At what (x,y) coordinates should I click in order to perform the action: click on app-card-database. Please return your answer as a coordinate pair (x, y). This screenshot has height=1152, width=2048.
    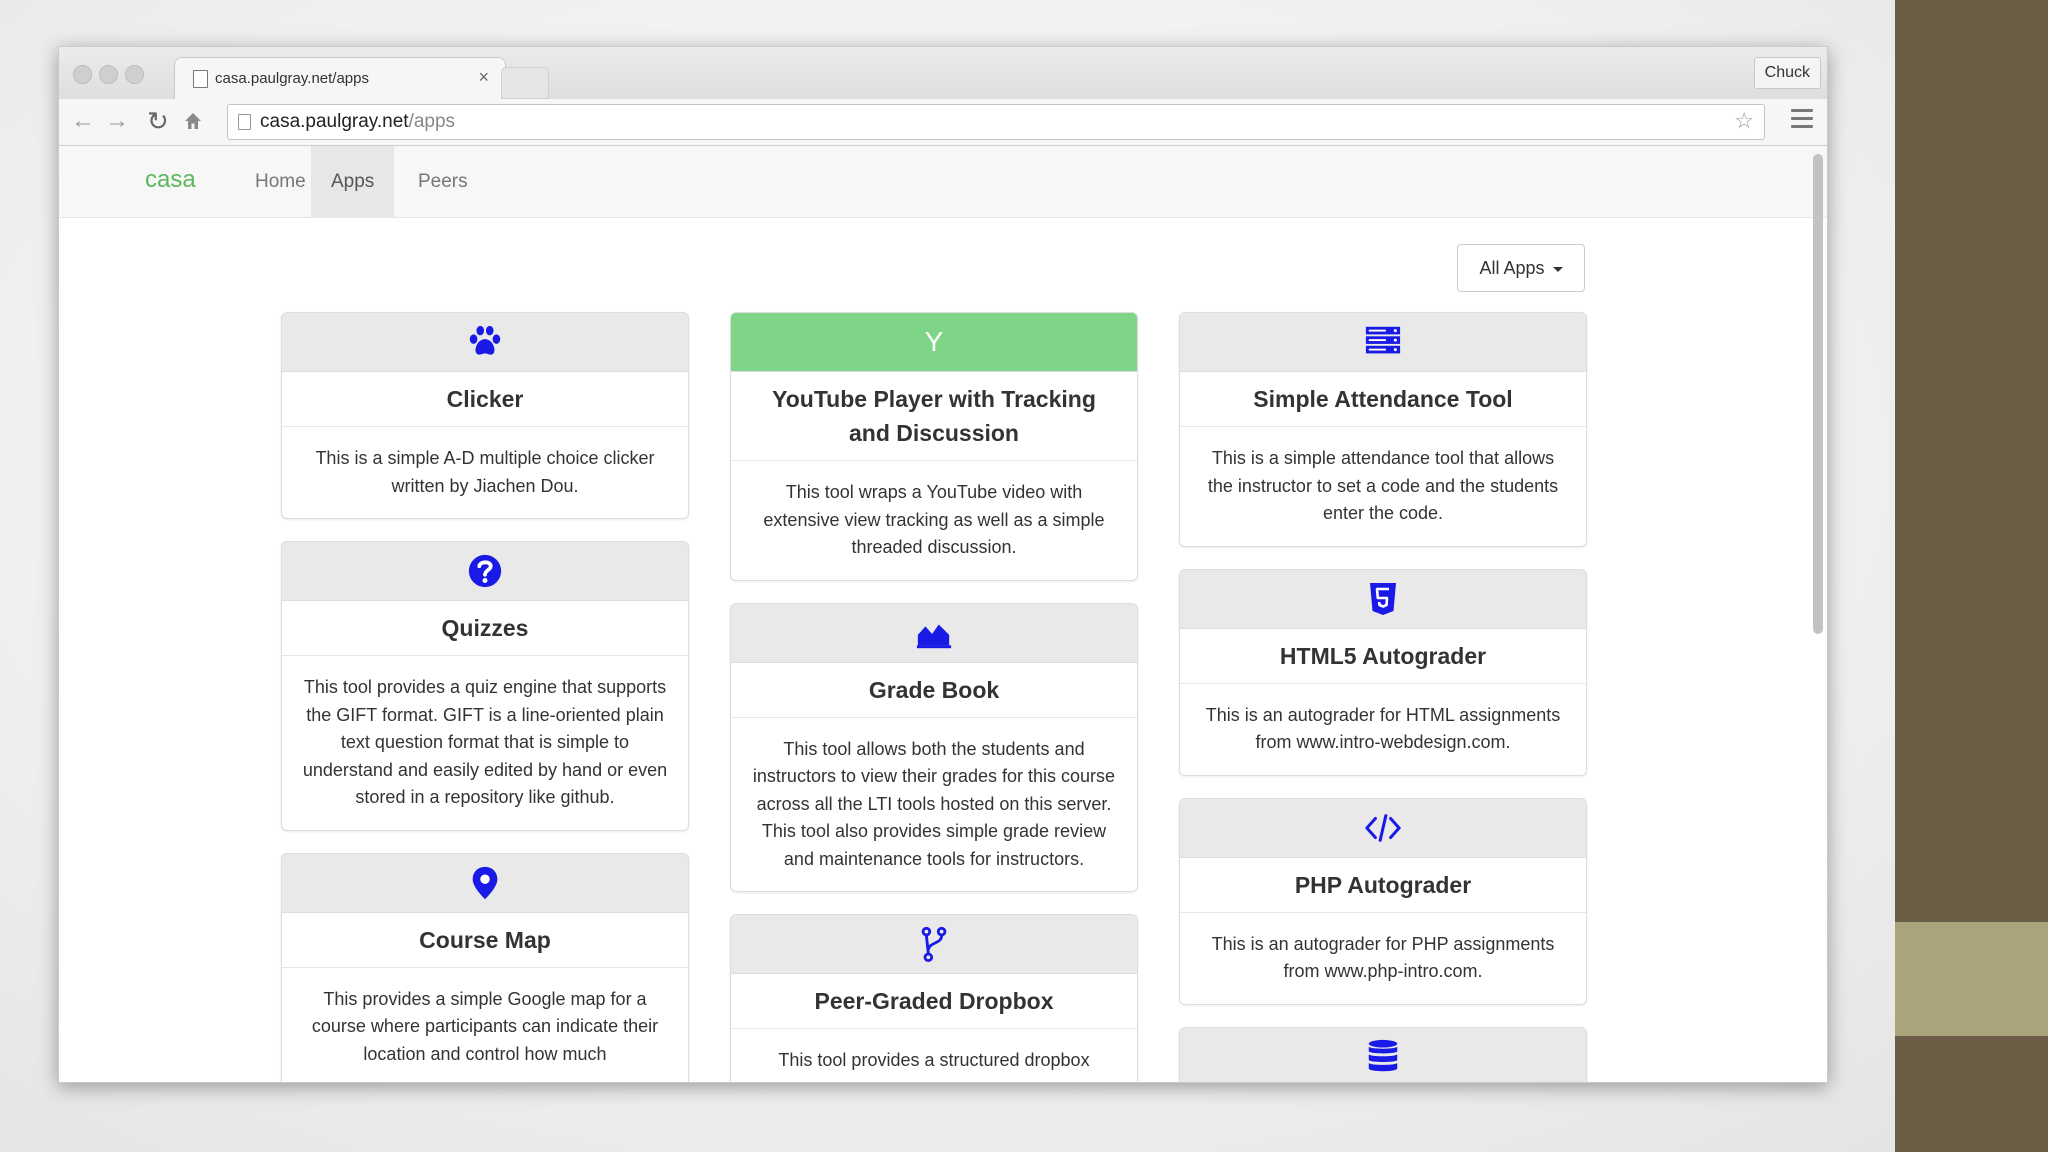
    Looking at the image, I should click on (1383, 1054).